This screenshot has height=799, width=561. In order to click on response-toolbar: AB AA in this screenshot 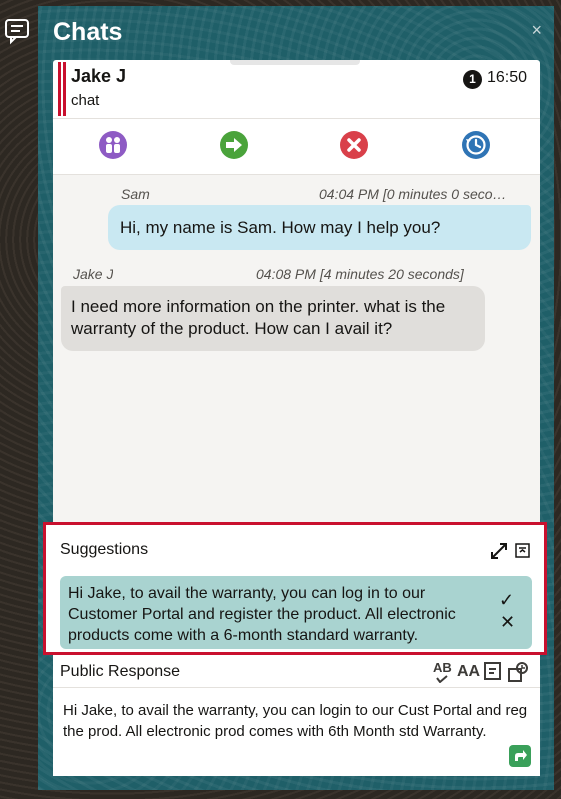, I will do `click(485, 672)`.